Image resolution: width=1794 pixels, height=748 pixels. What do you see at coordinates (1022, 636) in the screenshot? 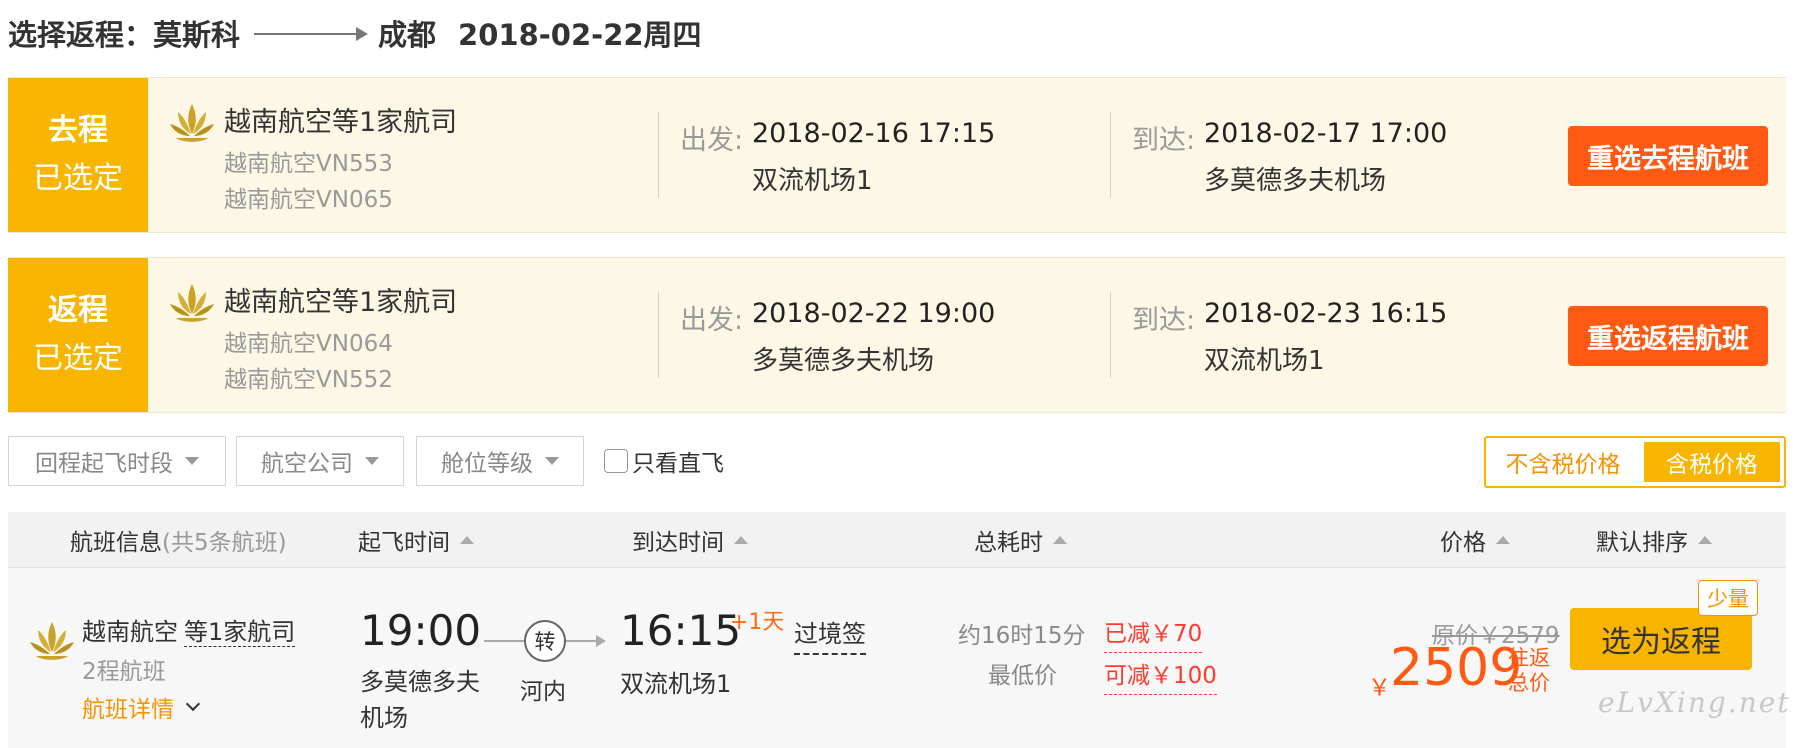
I see `row-duration: 约16时15分` at bounding box center [1022, 636].